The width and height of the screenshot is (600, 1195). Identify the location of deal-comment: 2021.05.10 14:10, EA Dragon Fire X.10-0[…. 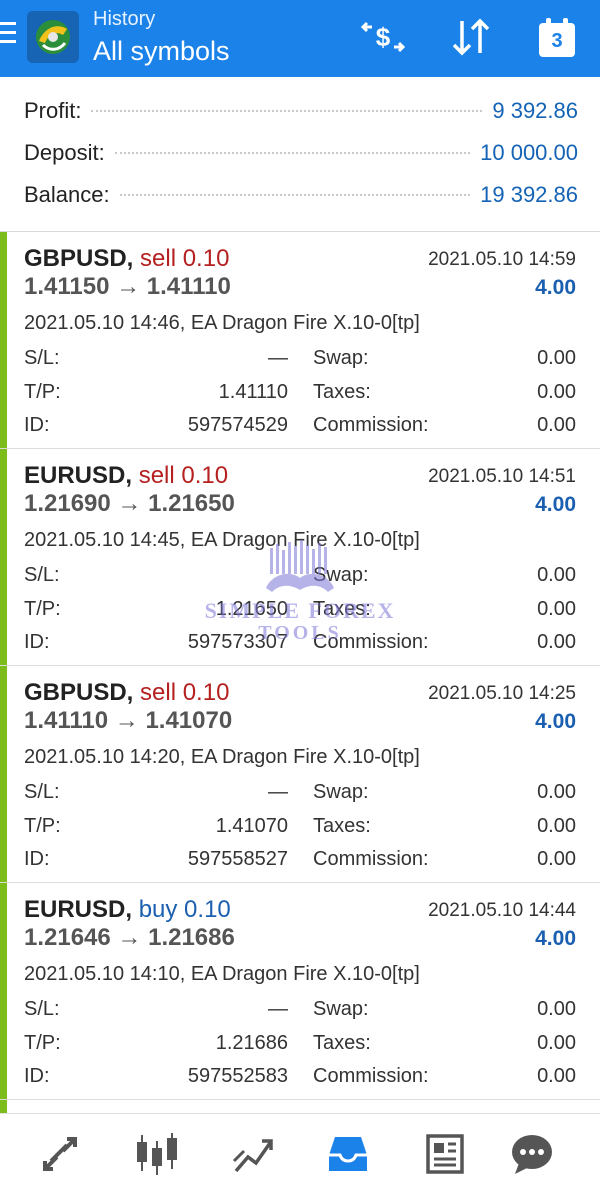
(222, 974).